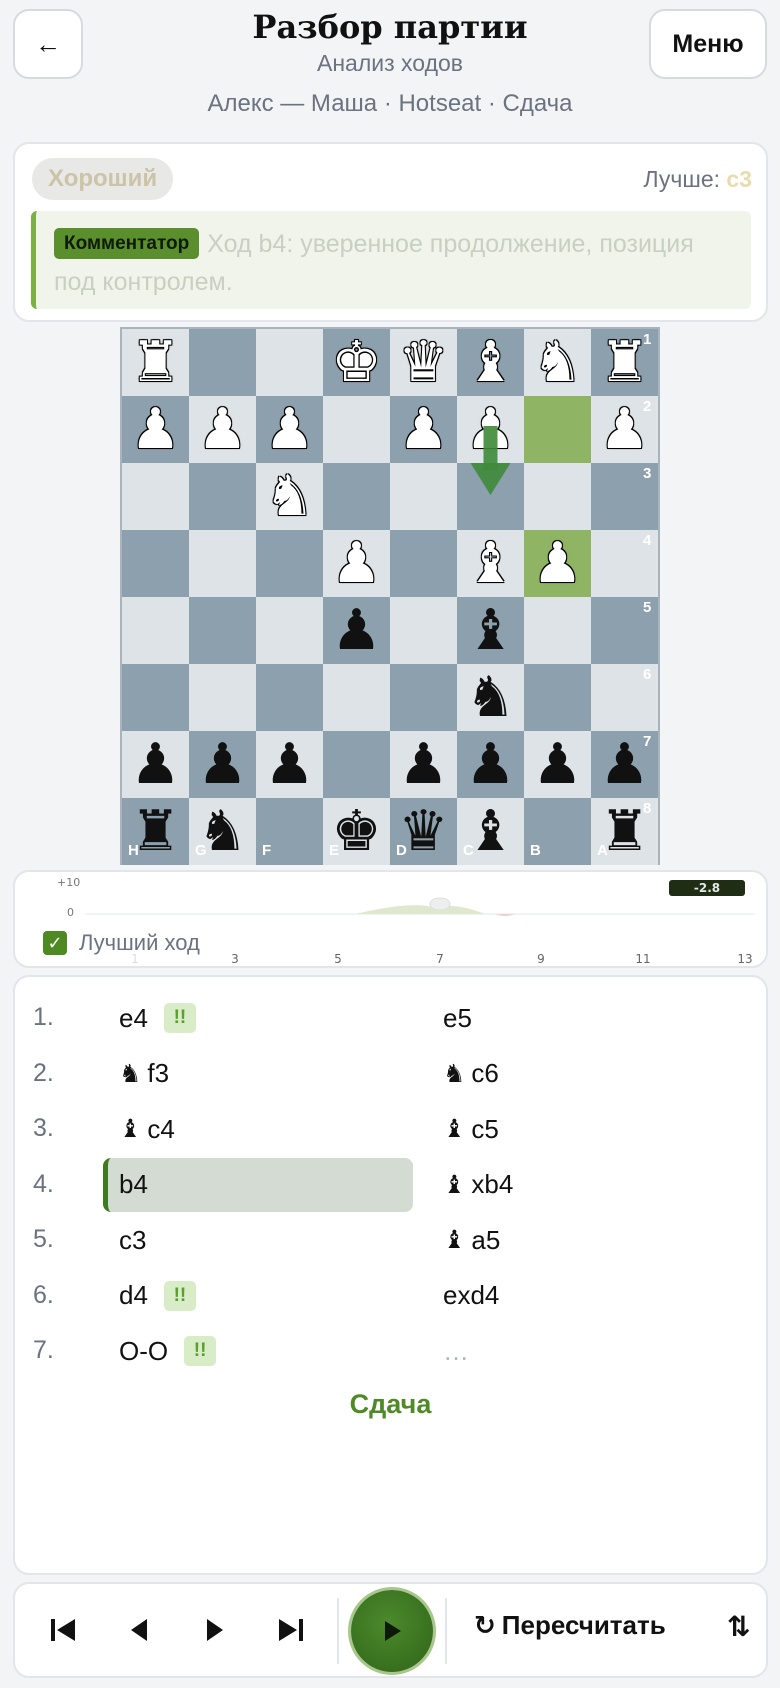 Image resolution: width=780 pixels, height=1688 pixels. I want to click on move-row: 1. e4!! e5, so click(390, 1018).